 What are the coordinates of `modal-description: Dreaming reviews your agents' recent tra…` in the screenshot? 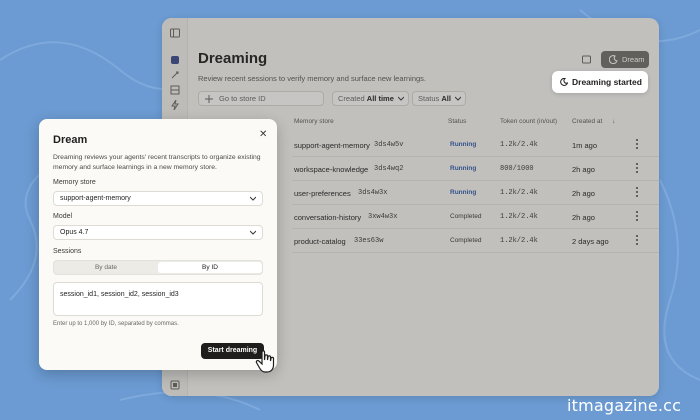 It's located at (157, 162).